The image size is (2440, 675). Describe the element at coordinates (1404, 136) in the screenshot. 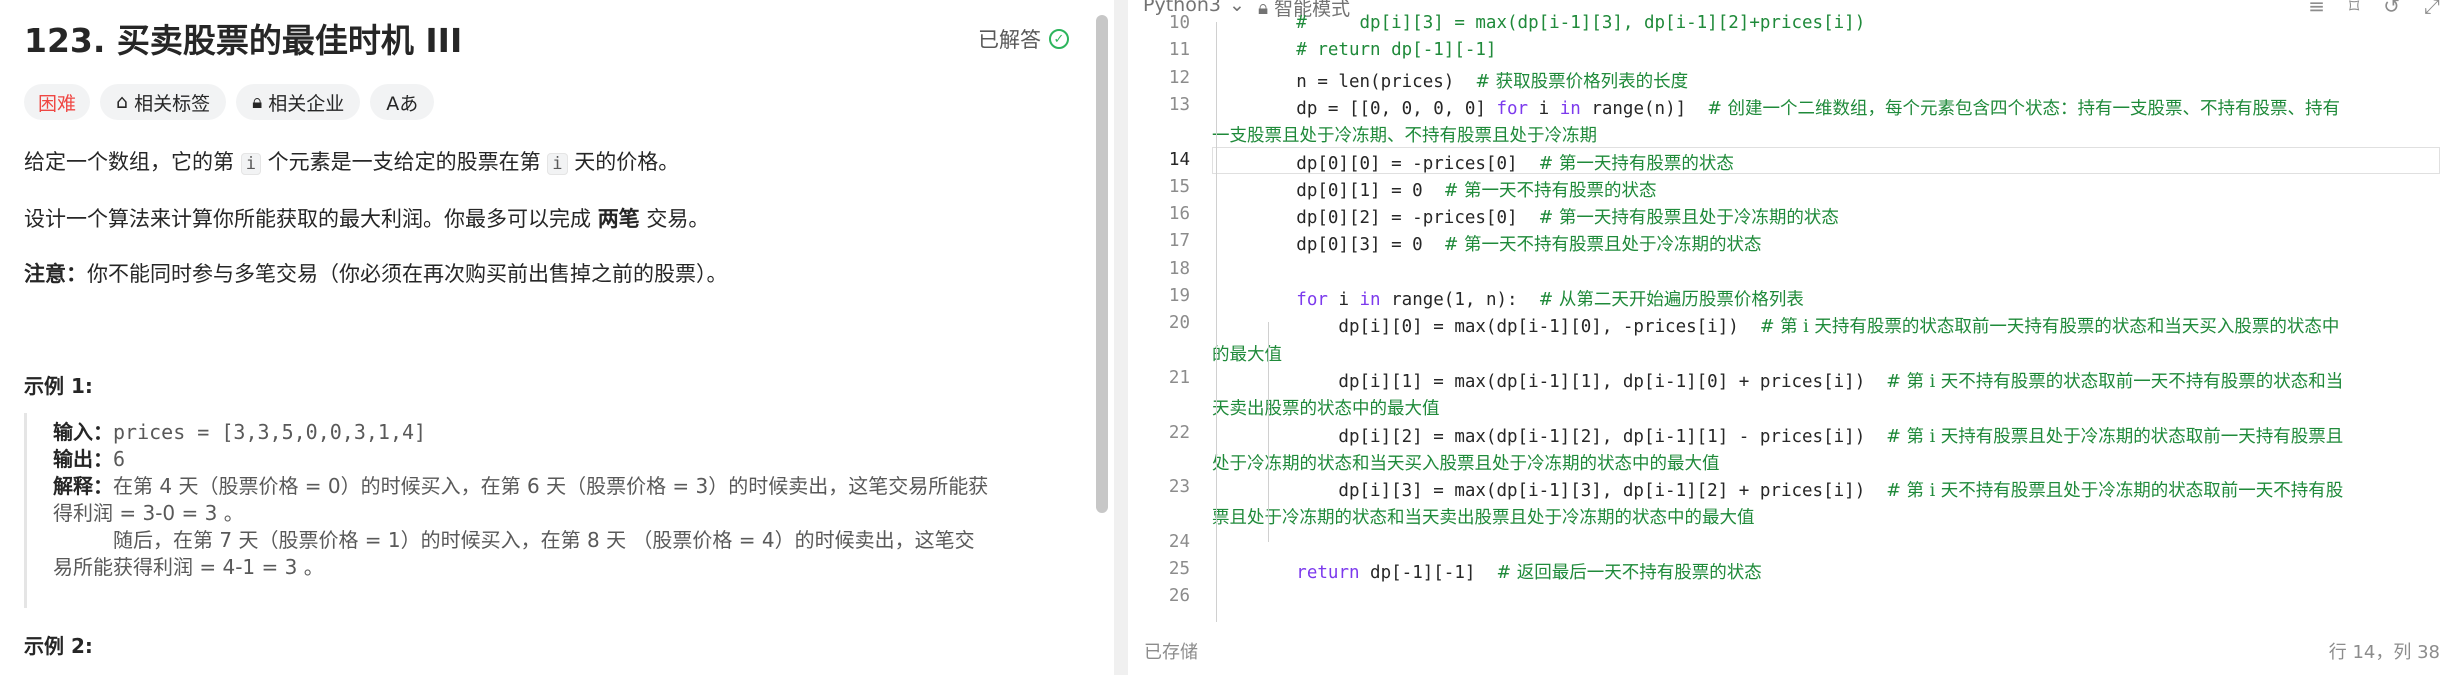

I see `wrapped-comment: 一支股票且处于冷冻期、不持有股票且处于冷冻期` at that location.